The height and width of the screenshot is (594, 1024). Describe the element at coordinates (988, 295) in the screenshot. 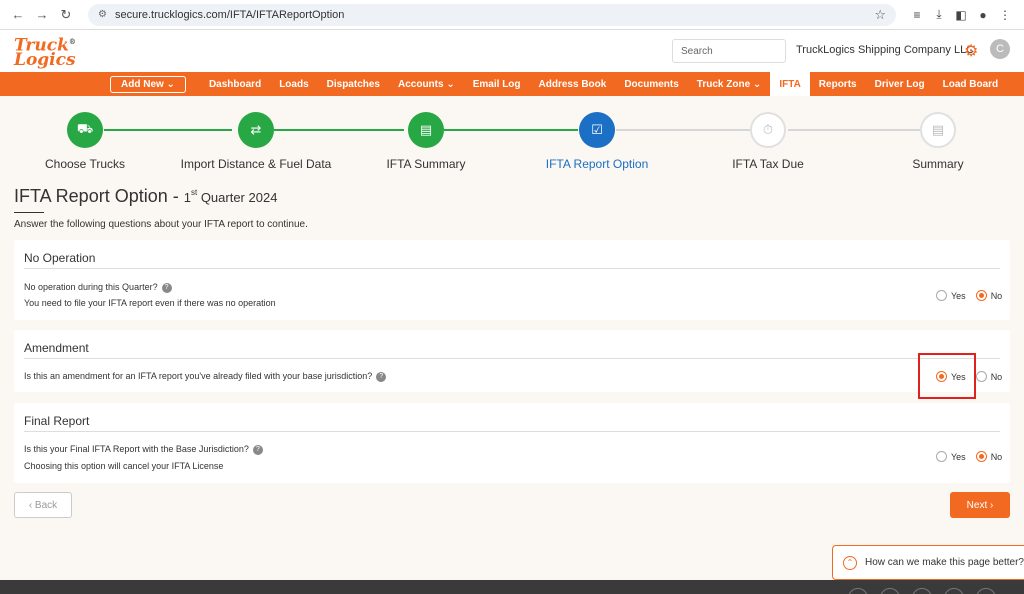

I see `no-operation-no-radio: No` at that location.